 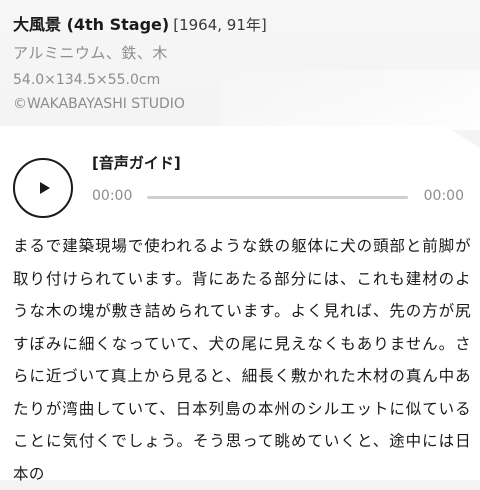 What do you see at coordinates (443, 196) in the screenshot?
I see `duration-time: 00:00` at bounding box center [443, 196].